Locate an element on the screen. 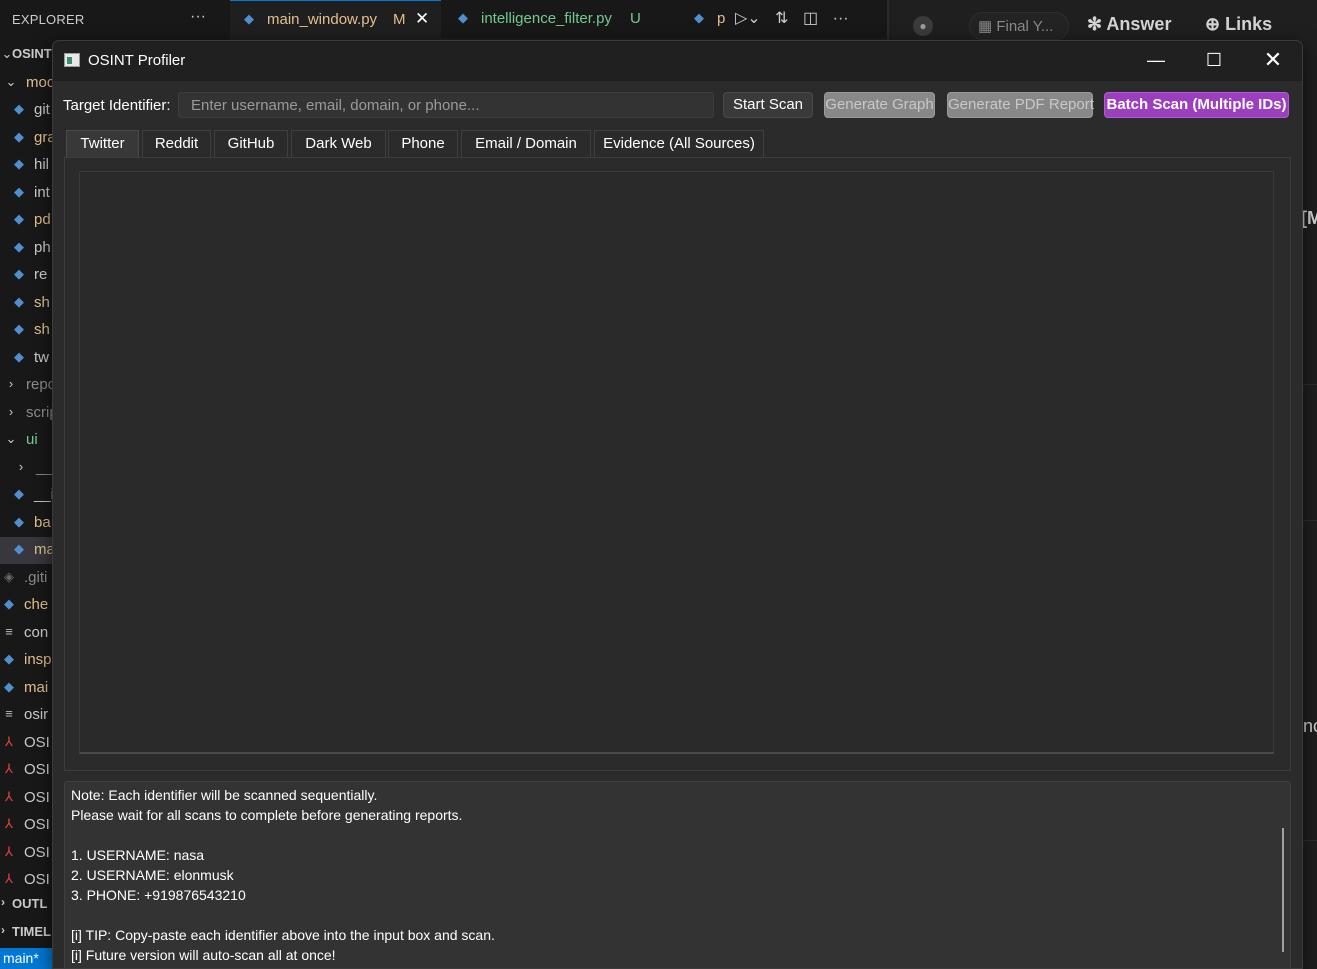 This screenshot has height=969, width=1317. tree-item-label: re is located at coordinates (41, 274).